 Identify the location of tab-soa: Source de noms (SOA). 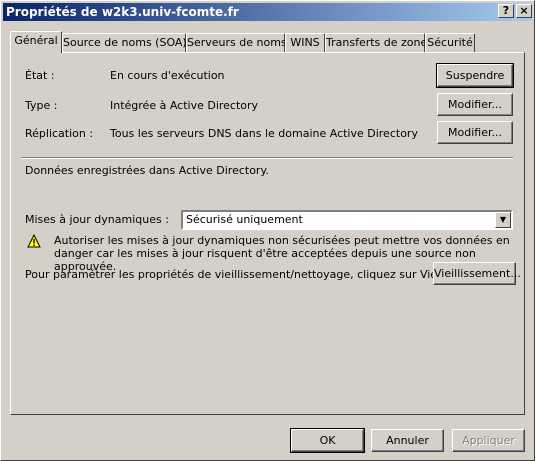
(124, 42).